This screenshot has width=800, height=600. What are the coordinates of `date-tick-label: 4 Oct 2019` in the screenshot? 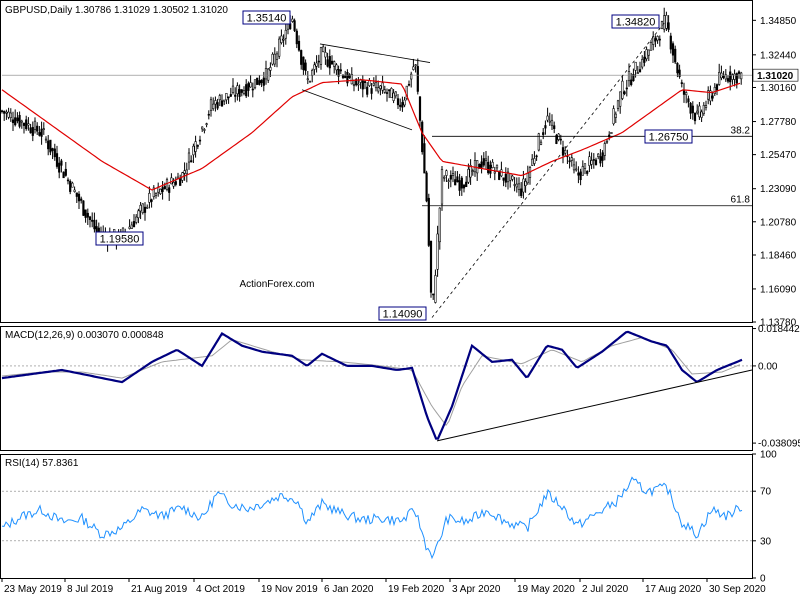 It's located at (220, 589).